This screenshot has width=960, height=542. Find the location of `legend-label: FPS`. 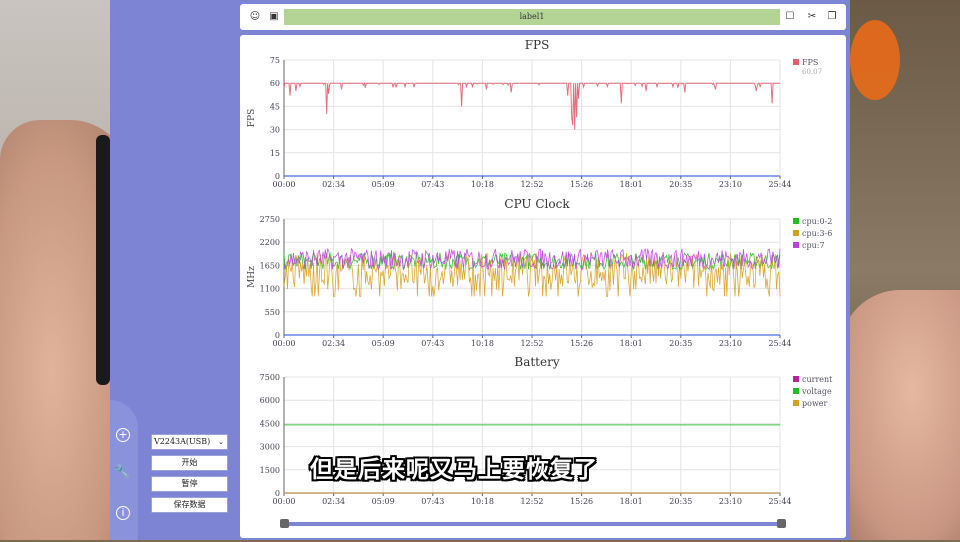

legend-label: FPS is located at coordinates (810, 62).